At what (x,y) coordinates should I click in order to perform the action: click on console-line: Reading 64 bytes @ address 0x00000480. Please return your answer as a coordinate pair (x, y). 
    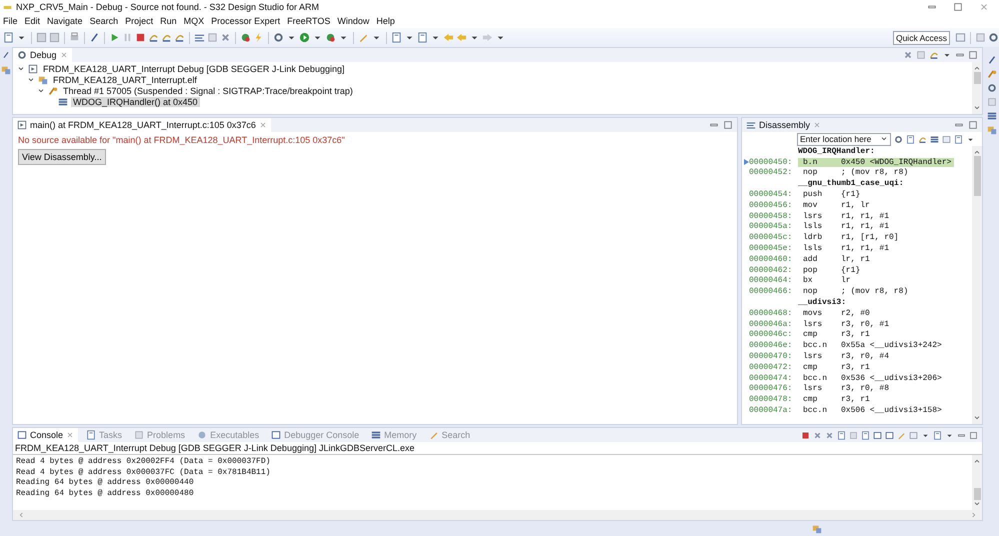
    Looking at the image, I should click on (105, 493).